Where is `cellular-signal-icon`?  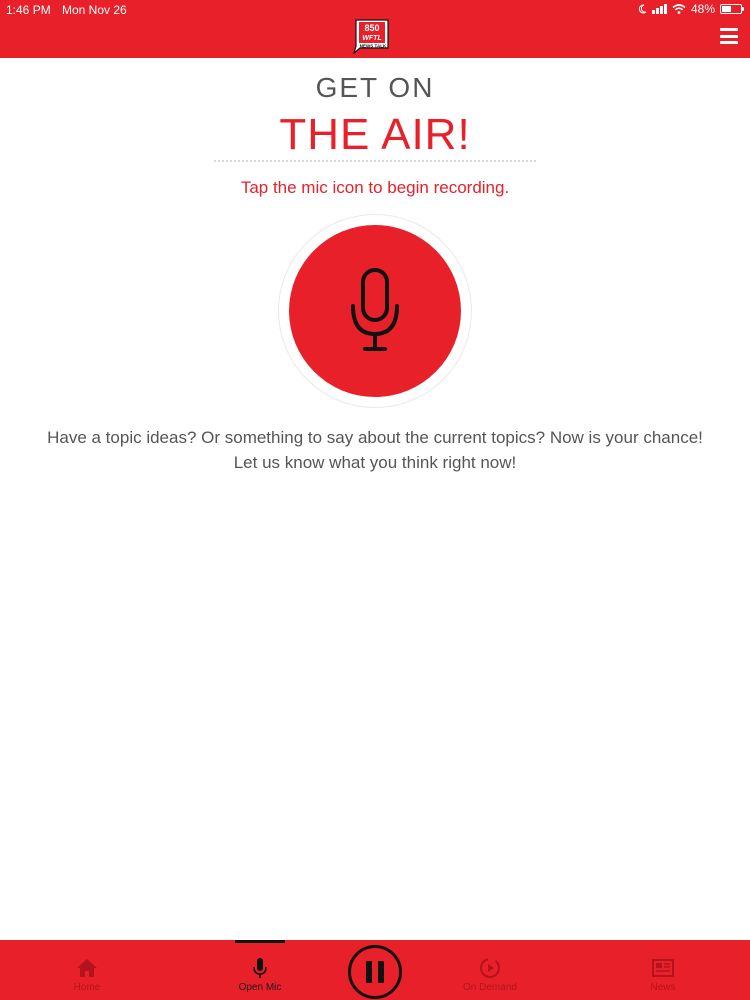 cellular-signal-icon is located at coordinates (659, 9).